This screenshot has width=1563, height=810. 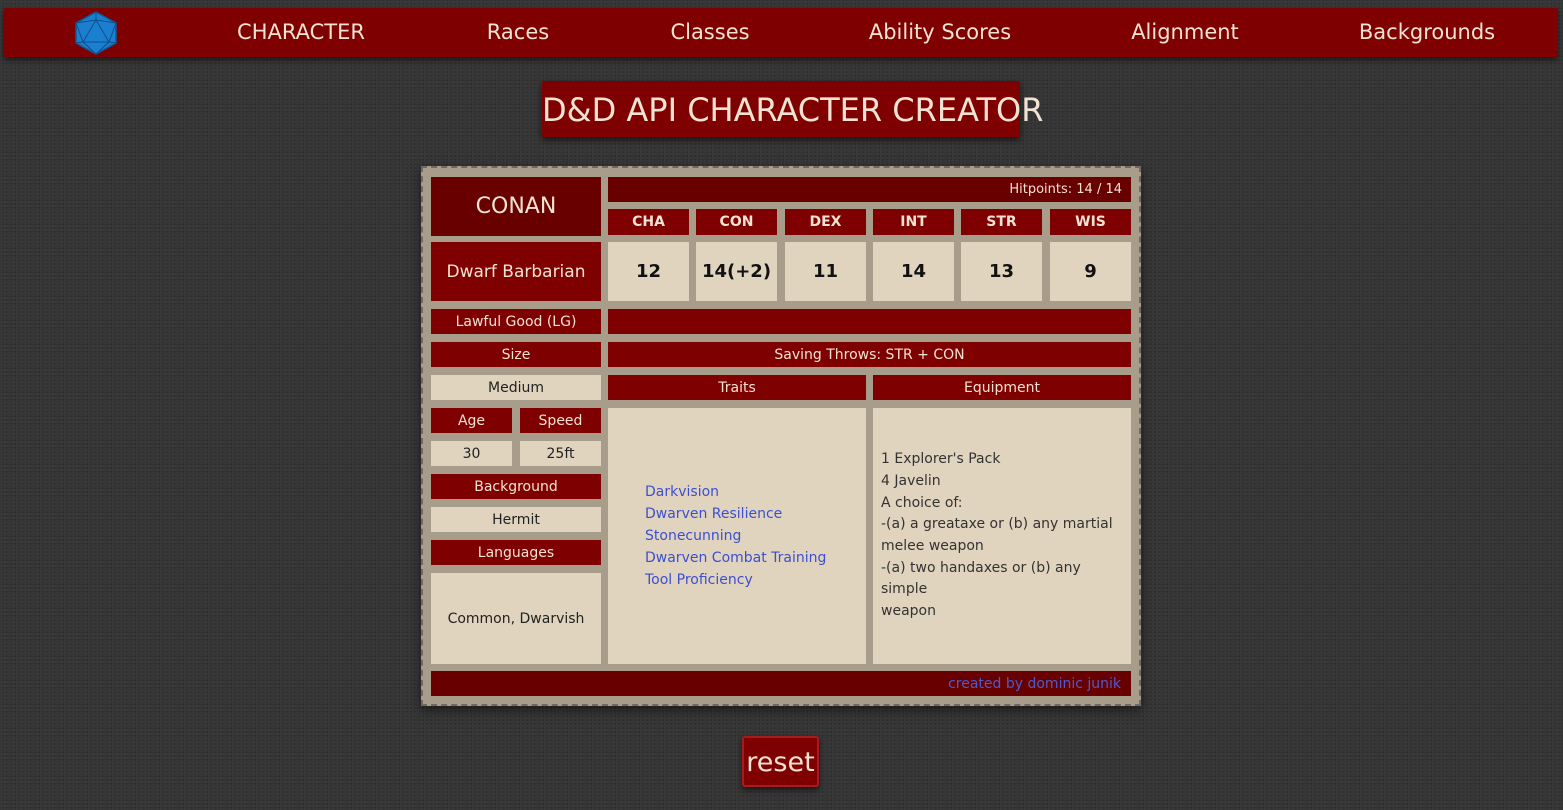 What do you see at coordinates (516, 387) in the screenshot?
I see `size-value: Medium` at bounding box center [516, 387].